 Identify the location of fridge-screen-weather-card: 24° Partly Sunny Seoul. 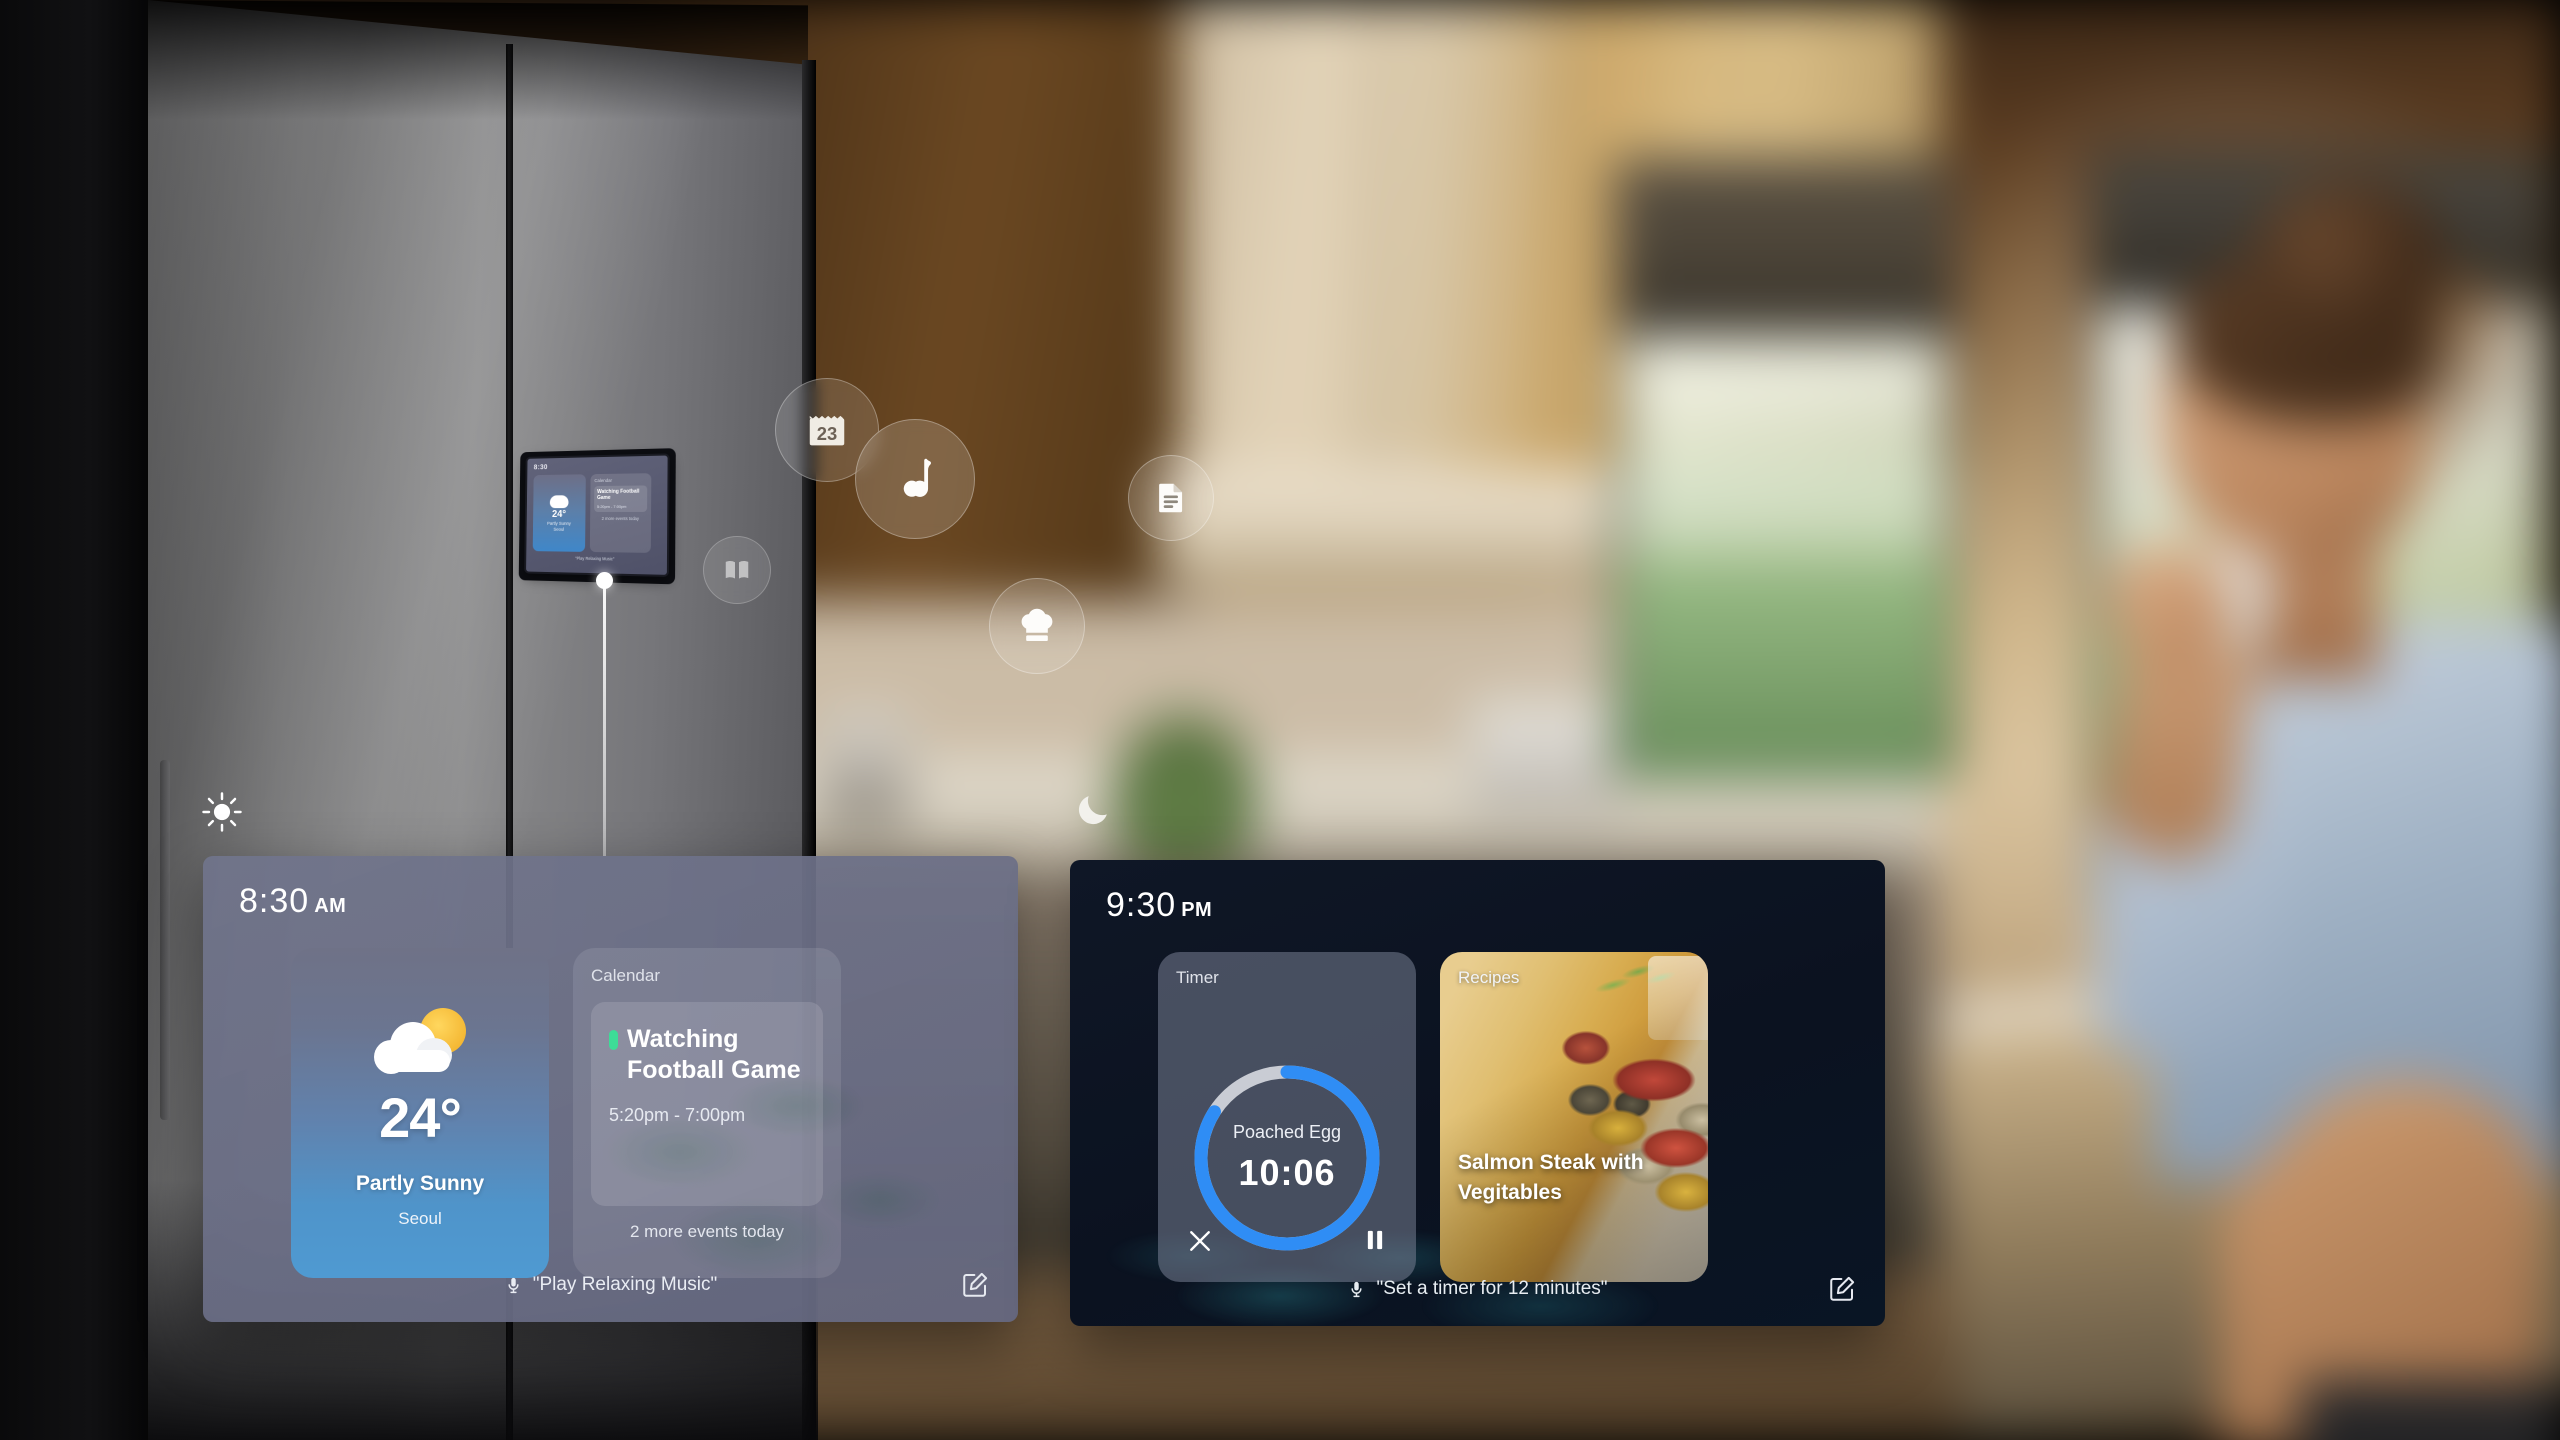
(559, 513).